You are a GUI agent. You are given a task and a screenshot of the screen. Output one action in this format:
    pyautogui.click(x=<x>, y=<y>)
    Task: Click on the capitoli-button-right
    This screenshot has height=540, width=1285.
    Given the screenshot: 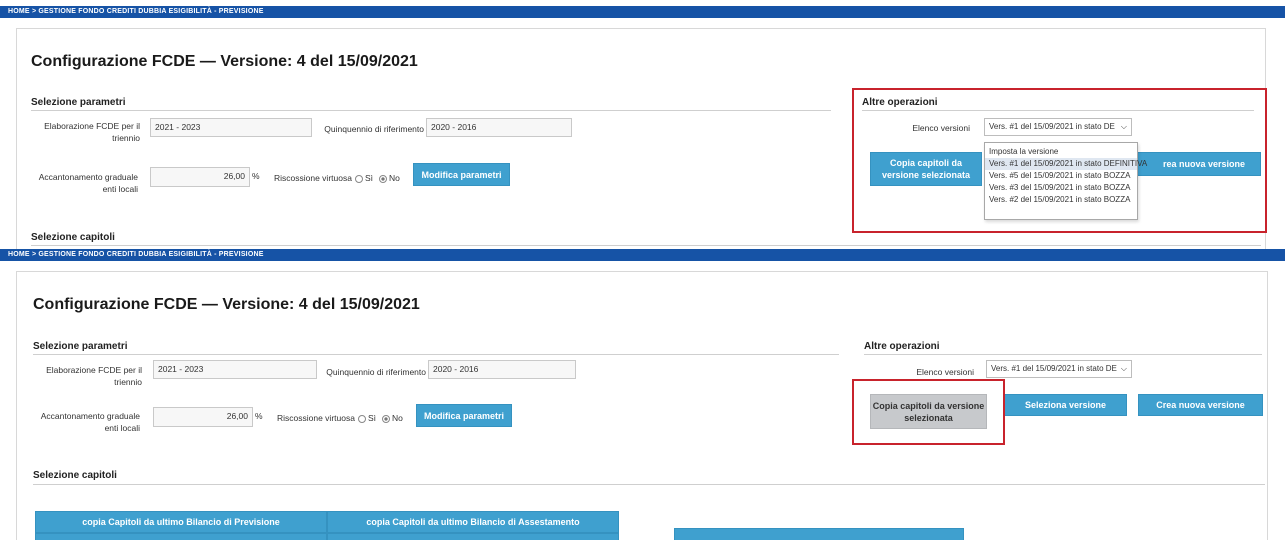 What is the action you would take?
    pyautogui.click(x=819, y=534)
    